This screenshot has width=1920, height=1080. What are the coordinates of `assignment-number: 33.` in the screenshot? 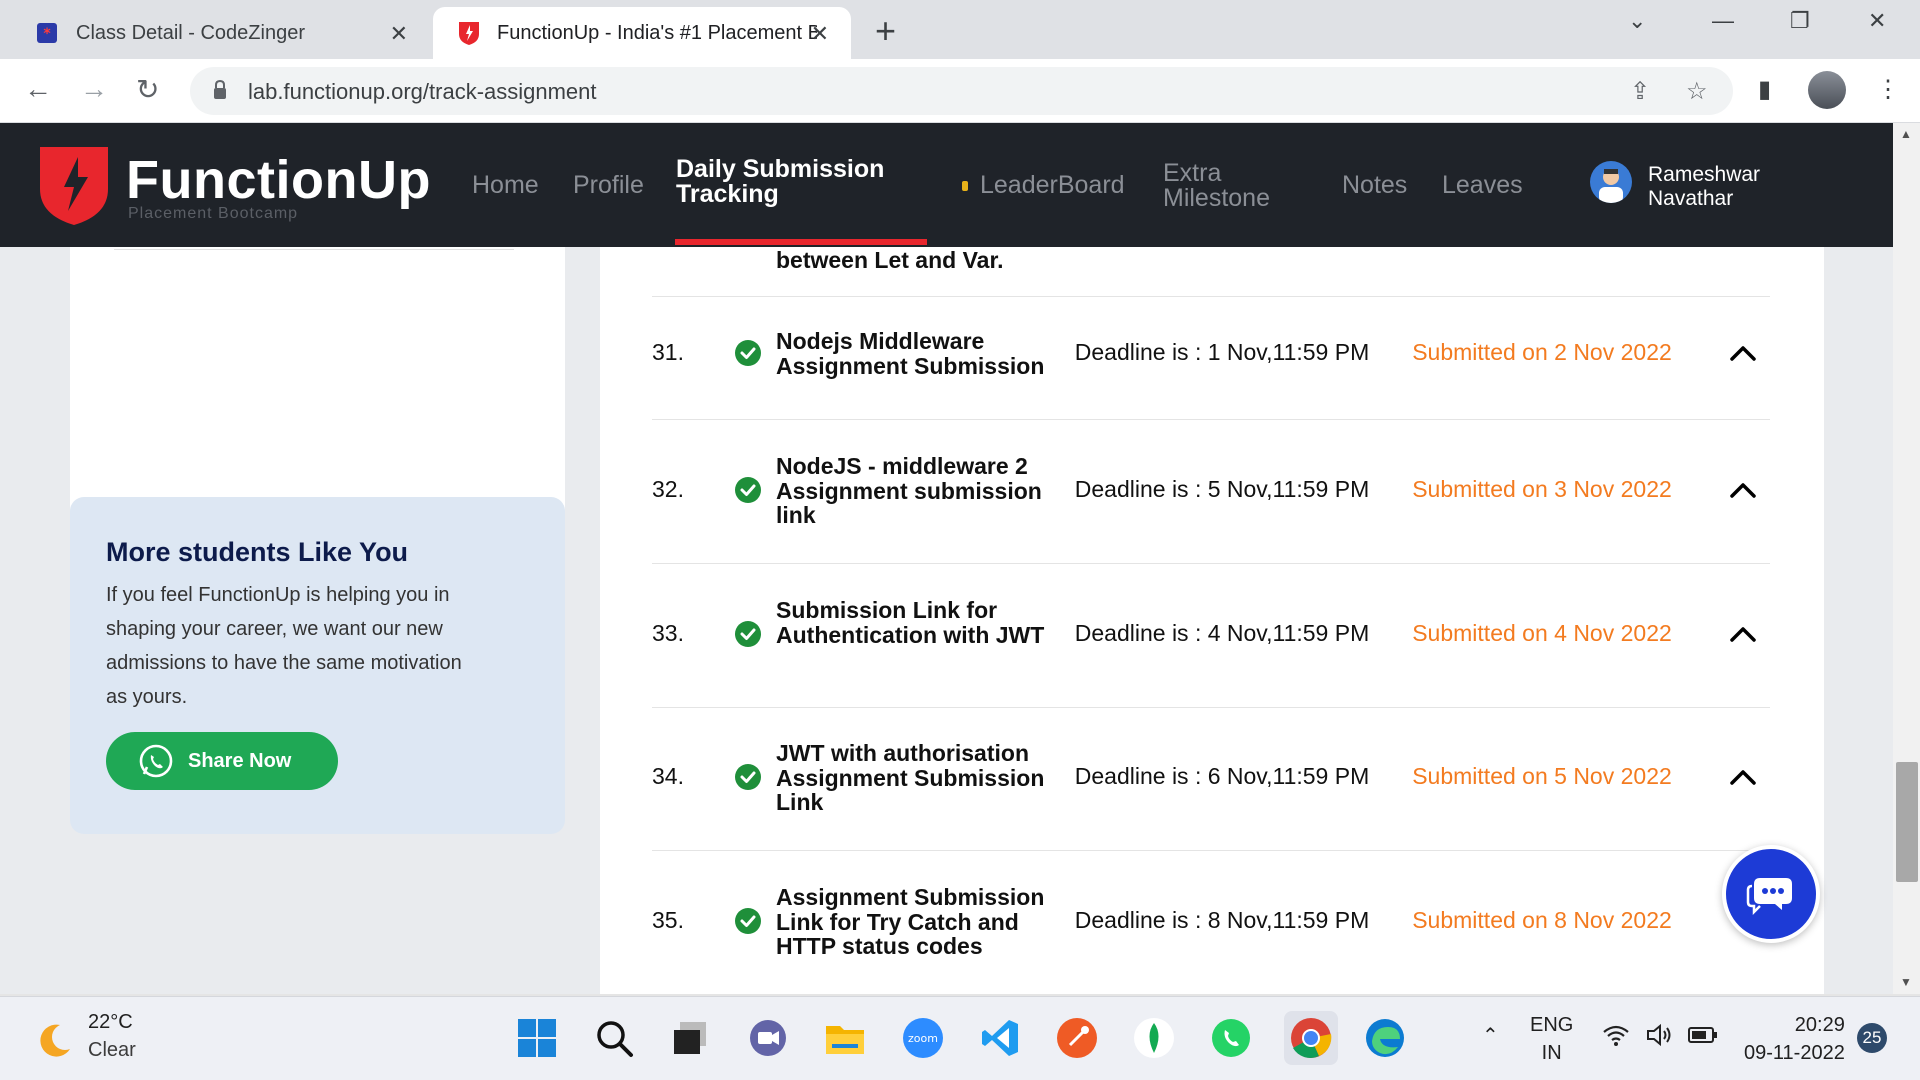 It's located at (668, 633).